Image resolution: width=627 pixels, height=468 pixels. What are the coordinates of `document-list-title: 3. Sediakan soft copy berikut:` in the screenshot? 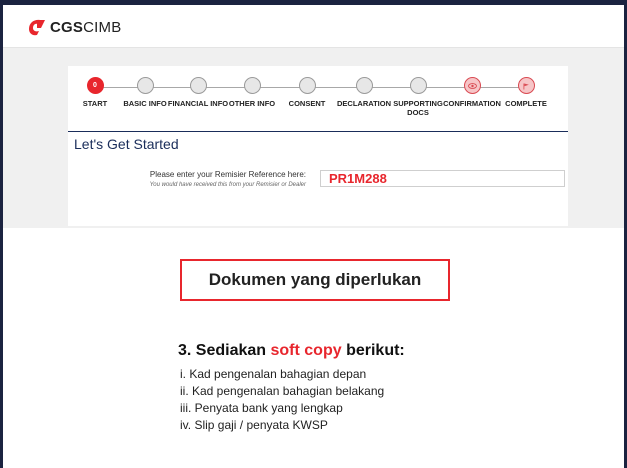 It's located at (291, 350).